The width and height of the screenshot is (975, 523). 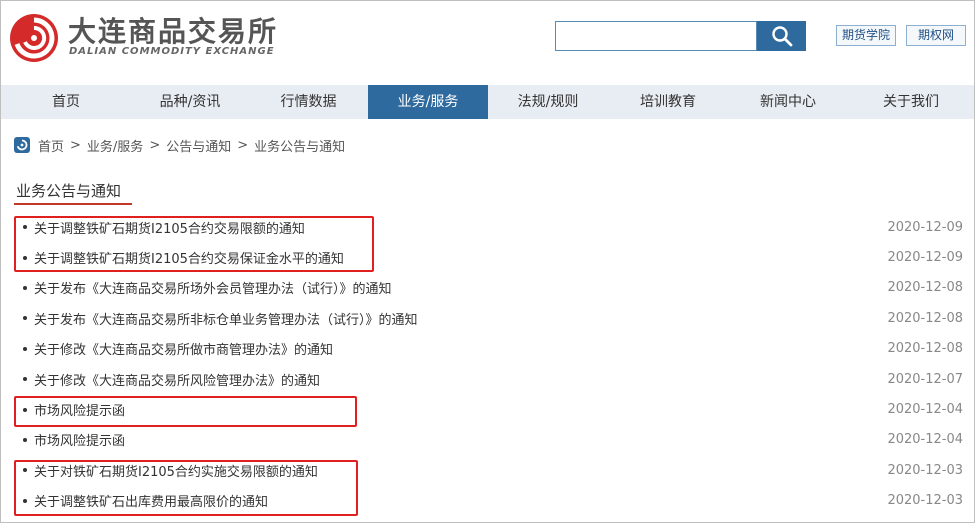 I want to click on notice-title-link: 关于对铁矿石期货I2105合约实施交易限额的通知, so click(x=176, y=470).